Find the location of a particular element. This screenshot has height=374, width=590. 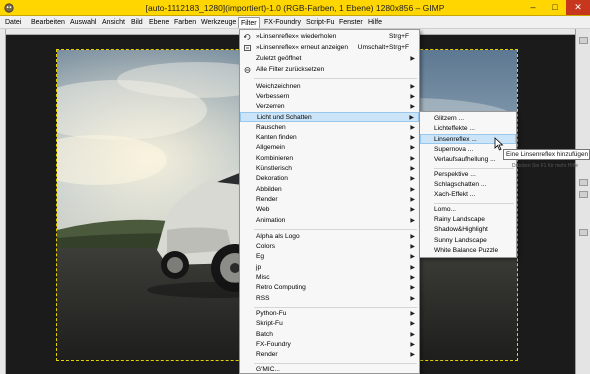

tooltip-hint: Drücken Sie F1 für mehr Hilfe is located at coordinates (545, 166).